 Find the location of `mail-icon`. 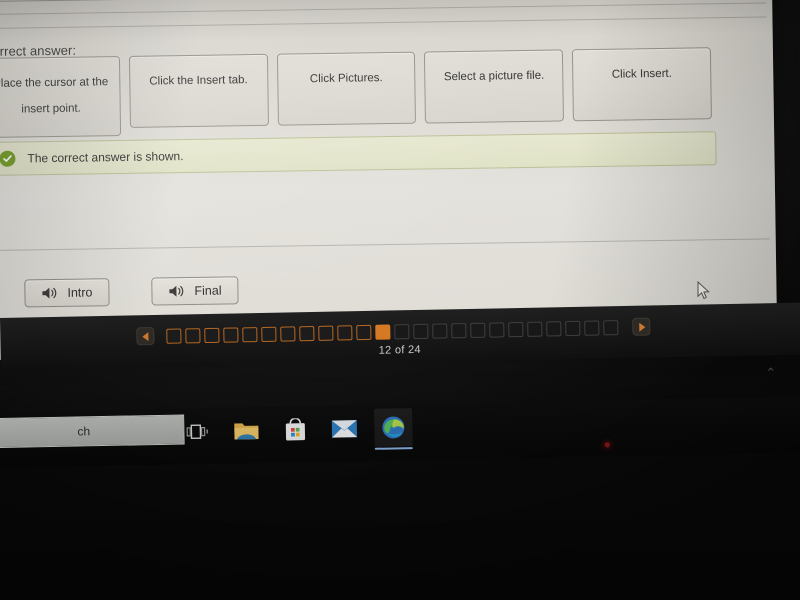

mail-icon is located at coordinates (344, 428).